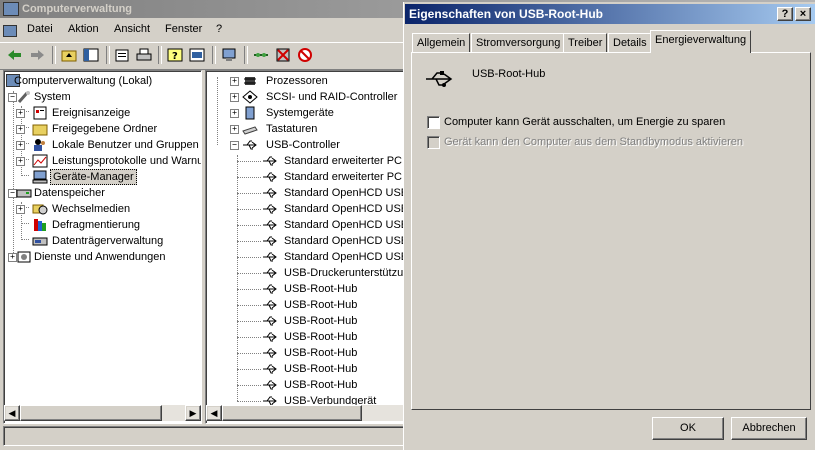 The height and width of the screenshot is (450, 815). What do you see at coordinates (261, 55) in the screenshot?
I see `update-driver-icon` at bounding box center [261, 55].